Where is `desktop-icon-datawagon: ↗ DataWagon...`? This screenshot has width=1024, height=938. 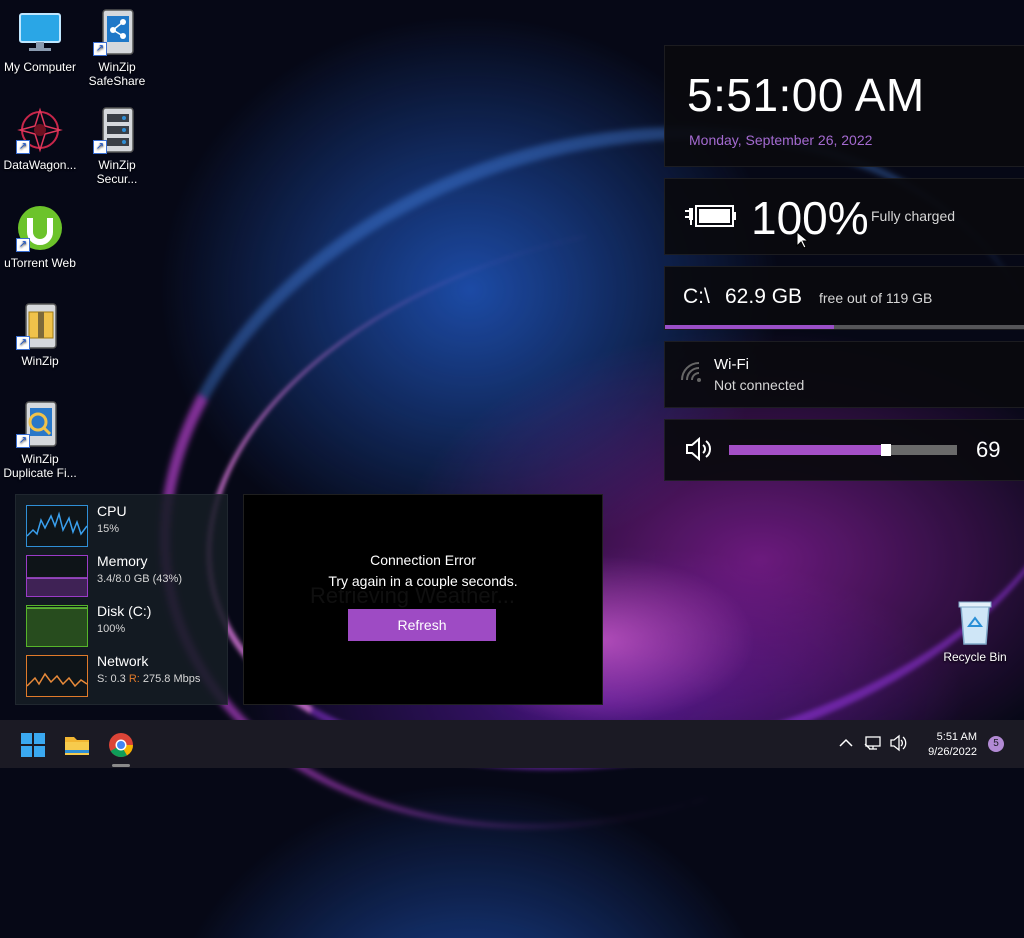 desktop-icon-datawagon: ↗ DataWagon... is located at coordinates (40, 139).